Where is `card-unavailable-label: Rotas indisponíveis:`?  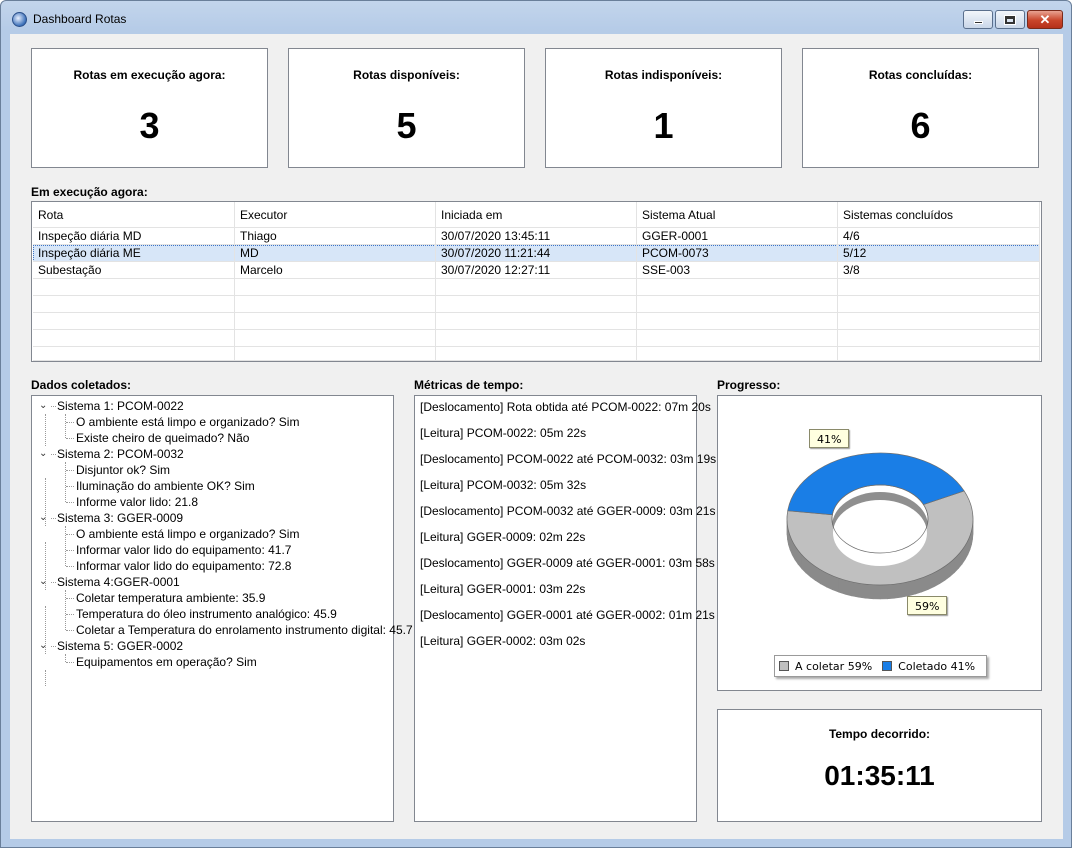 card-unavailable-label: Rotas indisponíveis: is located at coordinates (663, 75).